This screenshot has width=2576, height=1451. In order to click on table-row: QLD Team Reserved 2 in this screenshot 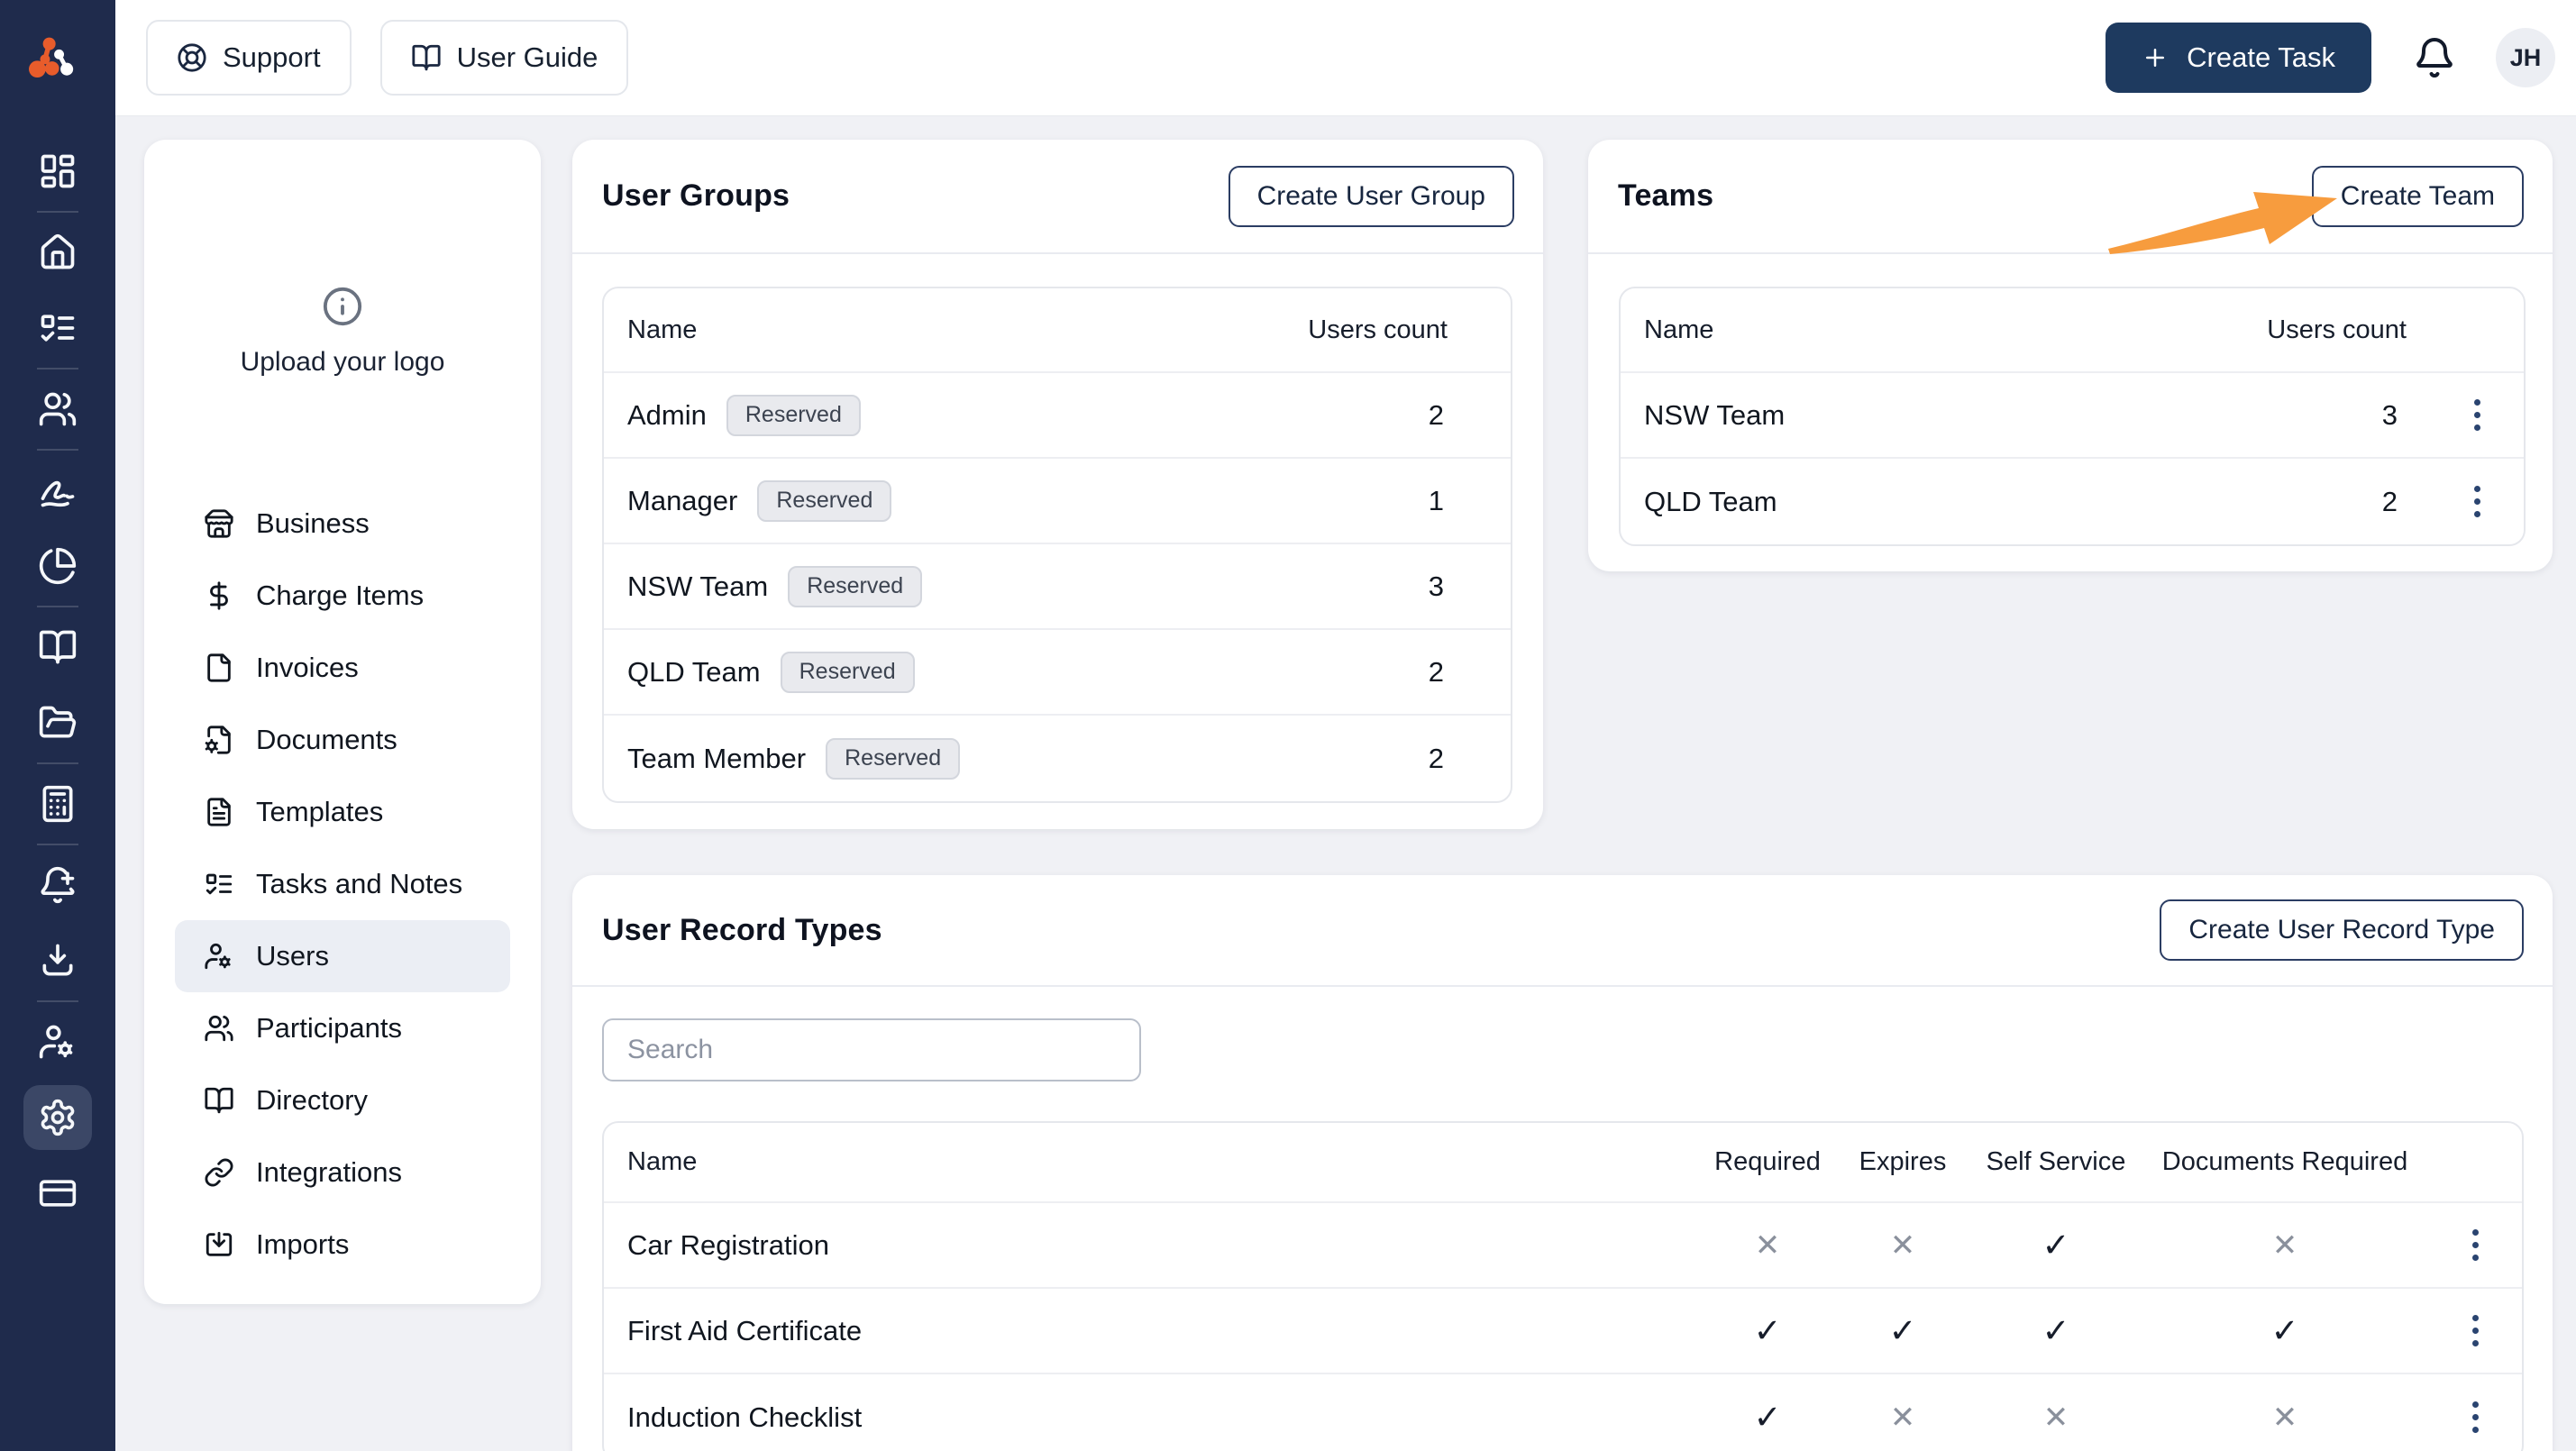, I will do `click(1057, 673)`.